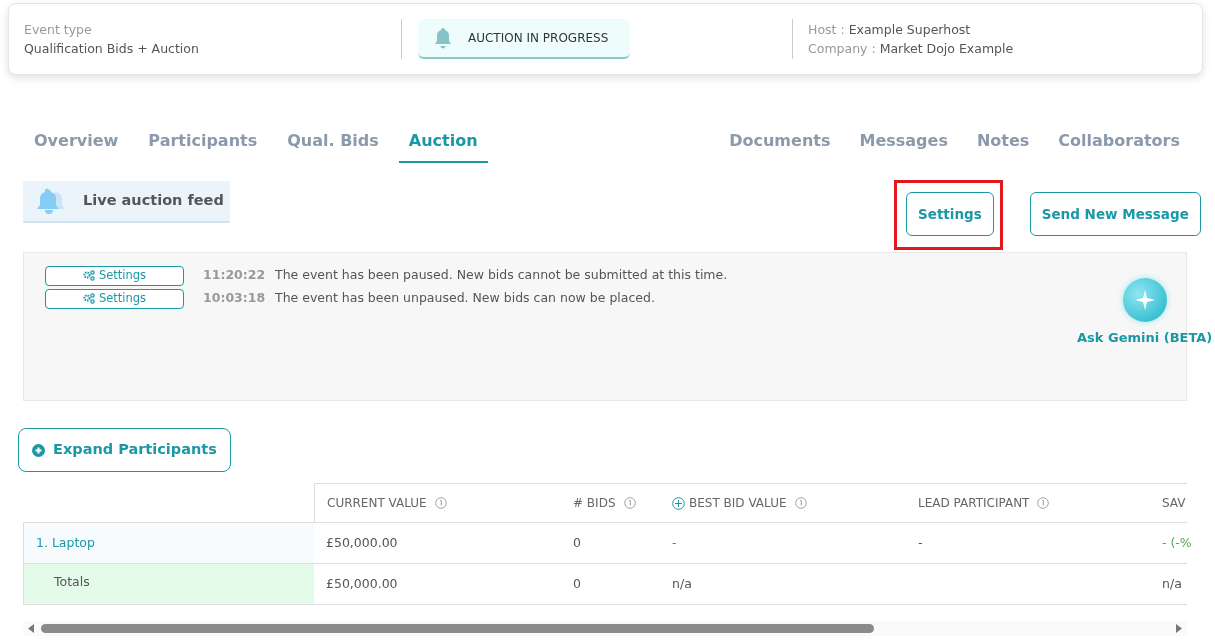 The height and width of the screenshot is (643, 1215). What do you see at coordinates (524, 39) in the screenshot?
I see `status-badge: AUCTION IN PROGRESS` at bounding box center [524, 39].